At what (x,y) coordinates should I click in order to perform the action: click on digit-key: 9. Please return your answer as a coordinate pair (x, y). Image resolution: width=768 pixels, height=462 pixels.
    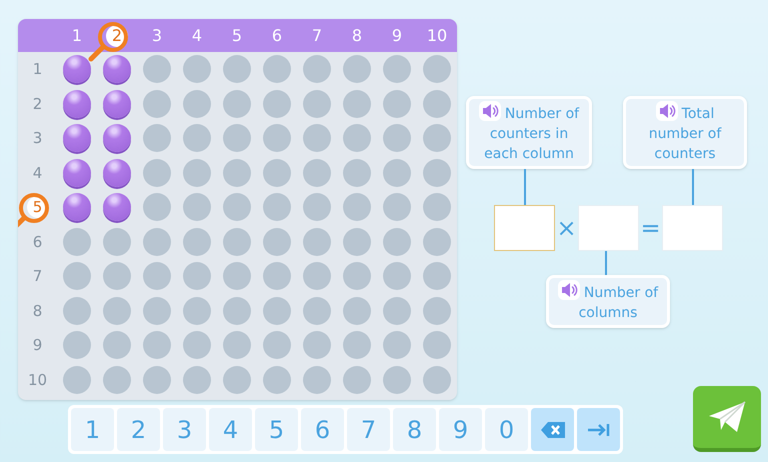
    Looking at the image, I should click on (460, 429).